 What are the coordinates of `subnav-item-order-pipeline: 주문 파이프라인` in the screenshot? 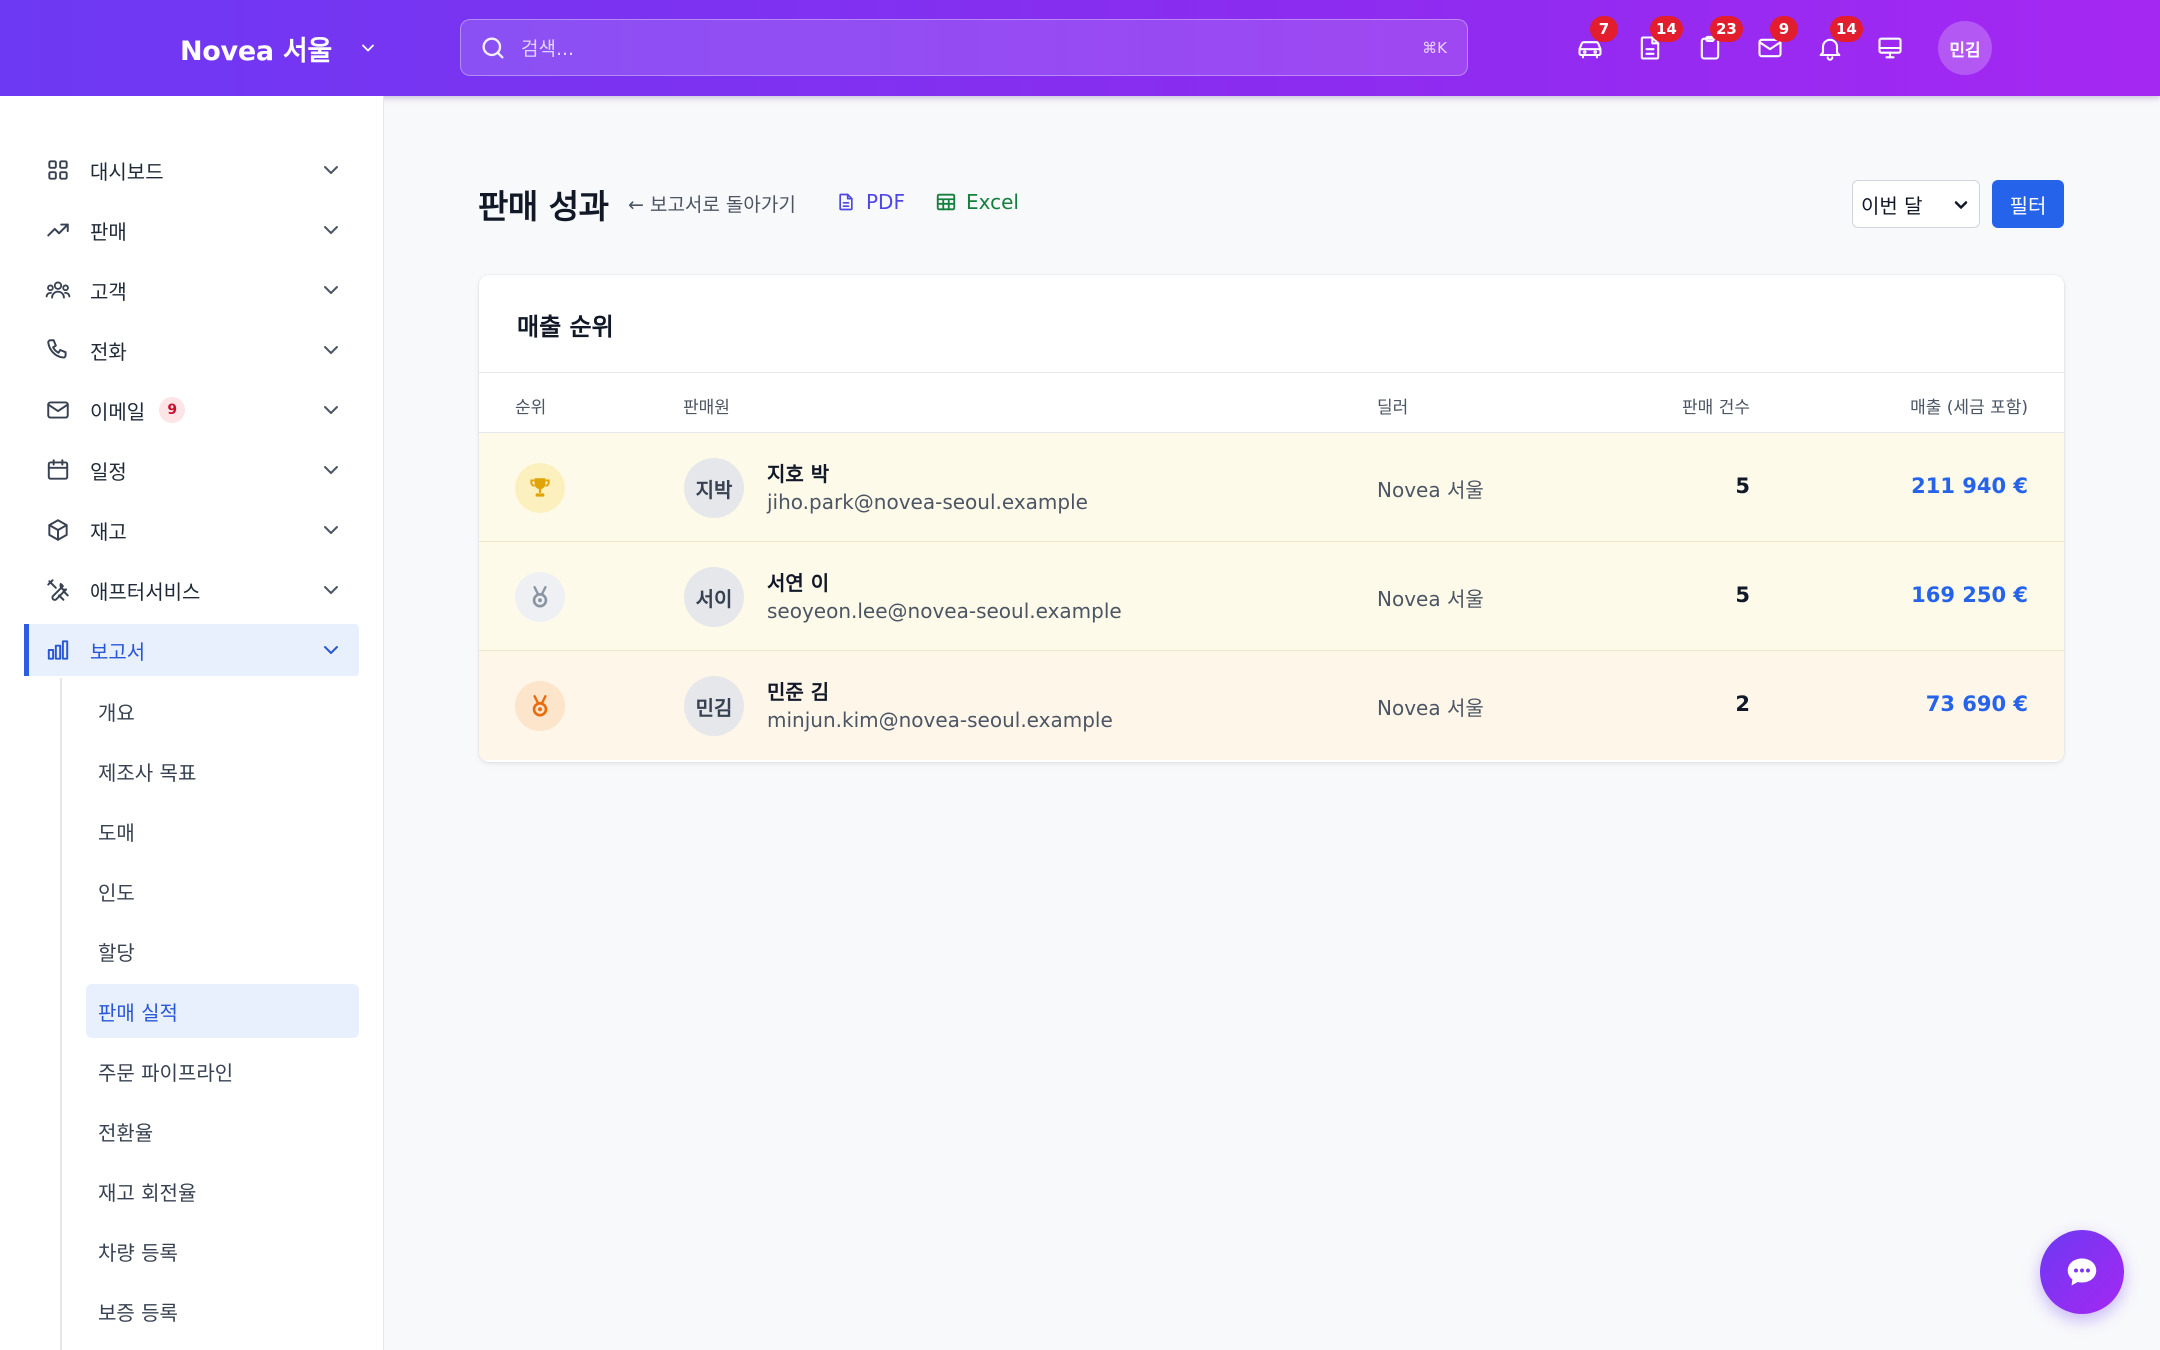 It's located at (222, 1071).